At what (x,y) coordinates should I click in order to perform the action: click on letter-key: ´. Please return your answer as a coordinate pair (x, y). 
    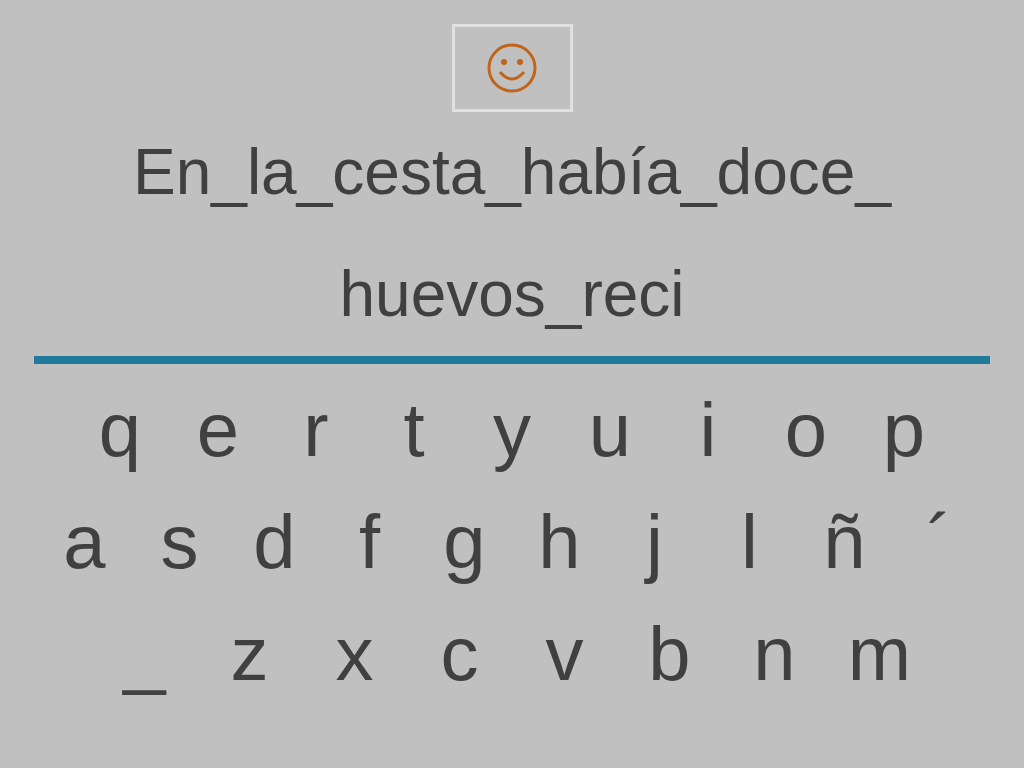
    Looking at the image, I should click on (939, 542).